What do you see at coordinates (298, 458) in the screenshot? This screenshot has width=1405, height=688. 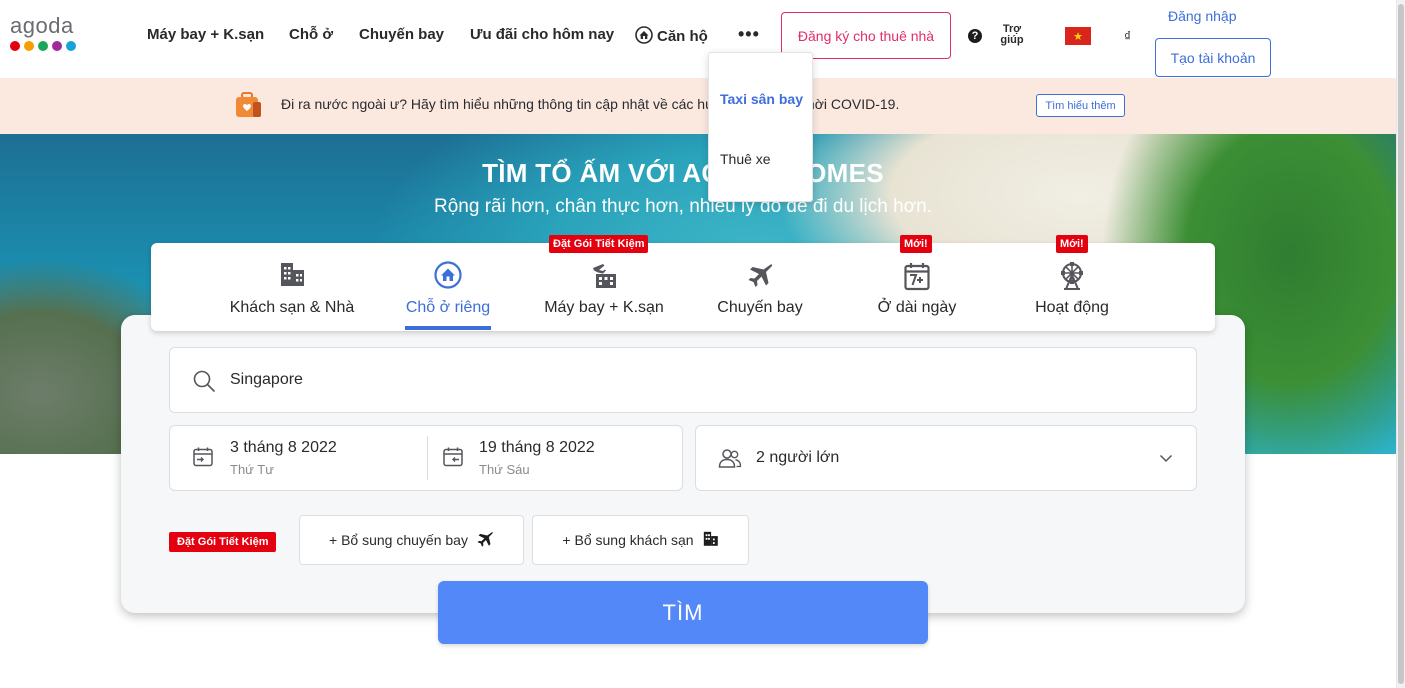 I see `checkin-date-field: 3 tháng 8 2022 Thứ Tư` at bounding box center [298, 458].